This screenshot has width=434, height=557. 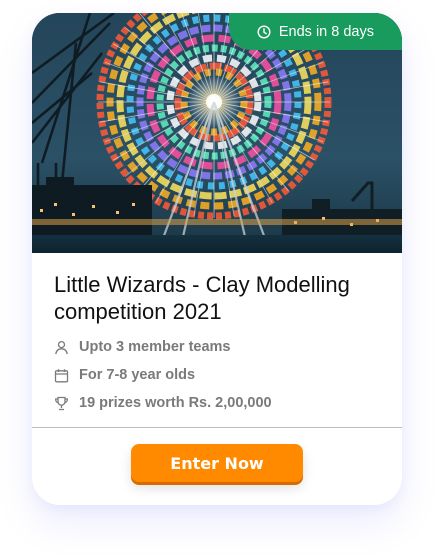 What do you see at coordinates (155, 347) in the screenshot?
I see `detail-text: Upto 3 member teams` at bounding box center [155, 347].